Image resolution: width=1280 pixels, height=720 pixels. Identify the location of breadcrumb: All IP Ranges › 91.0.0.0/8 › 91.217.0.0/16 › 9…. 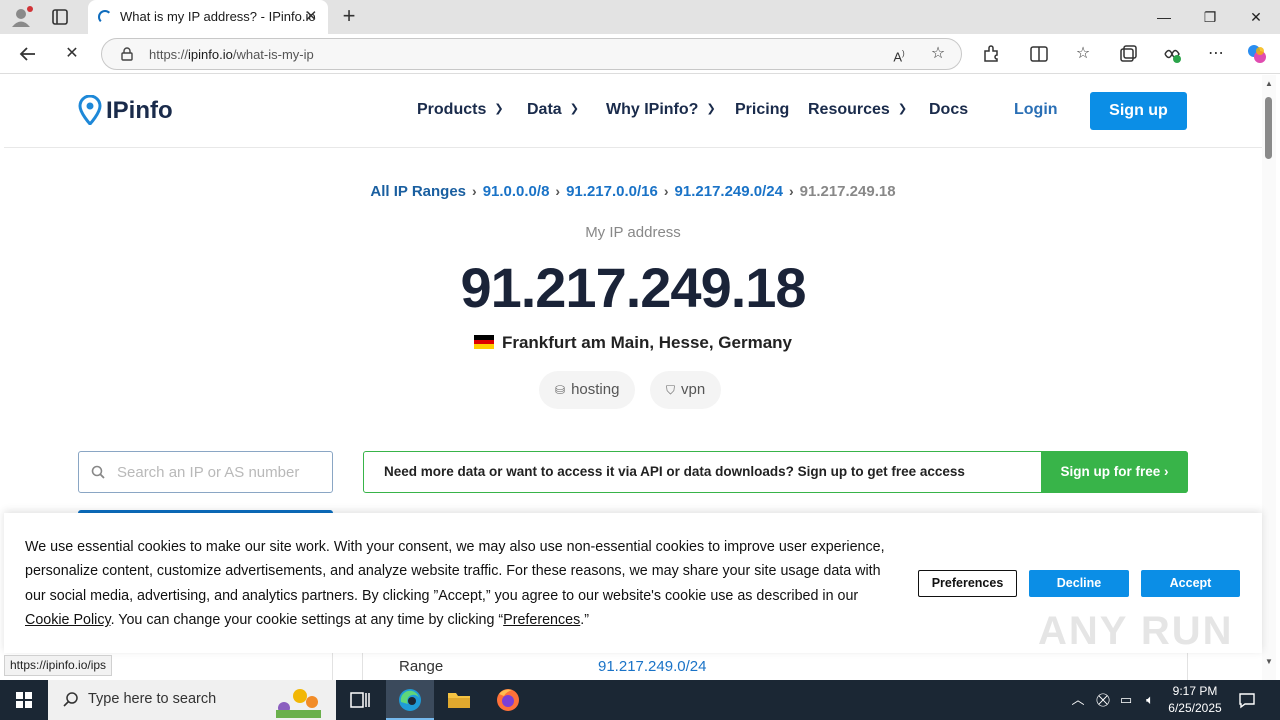
(633, 191).